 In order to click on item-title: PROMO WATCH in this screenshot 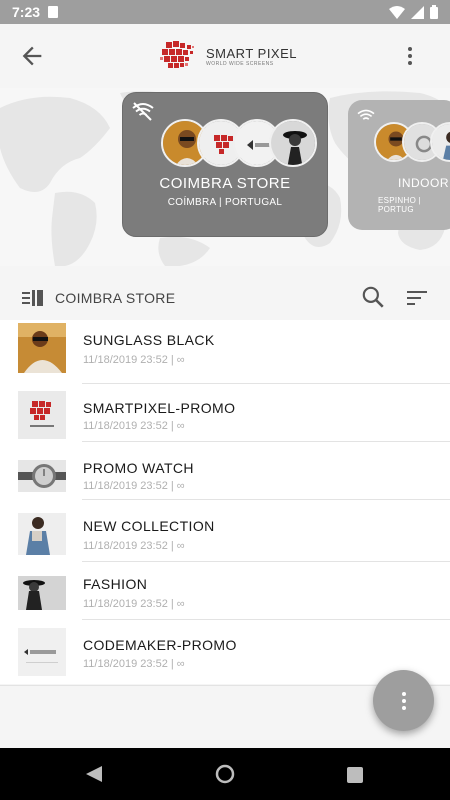, I will do `click(138, 468)`.